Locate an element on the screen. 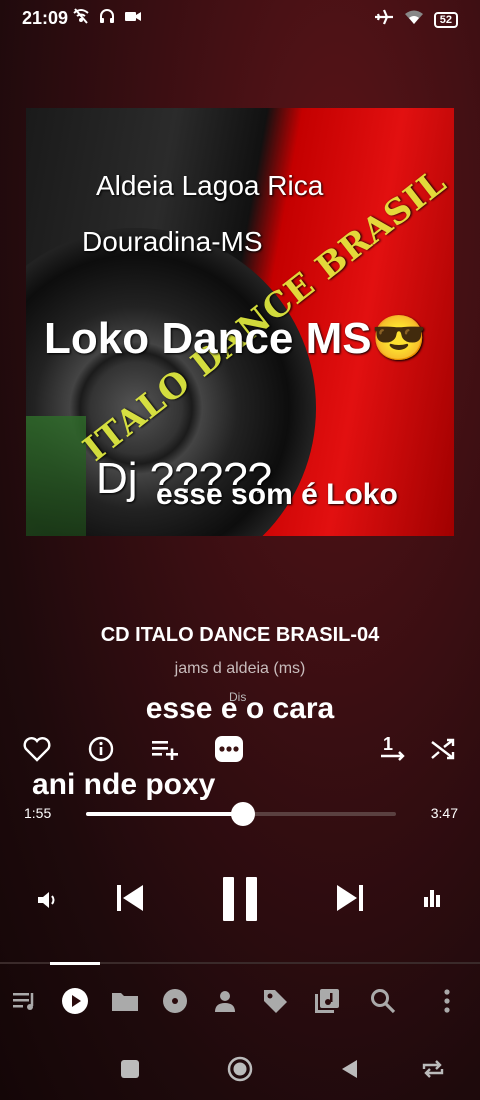  status-bar: 21:09 52 is located at coordinates (240, 18).